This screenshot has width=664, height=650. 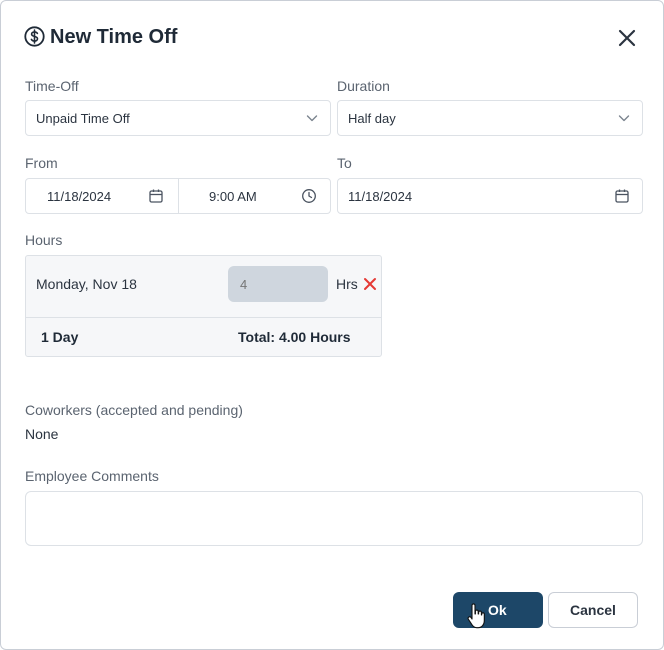 I want to click on duration-select: Half day, so click(x=490, y=118).